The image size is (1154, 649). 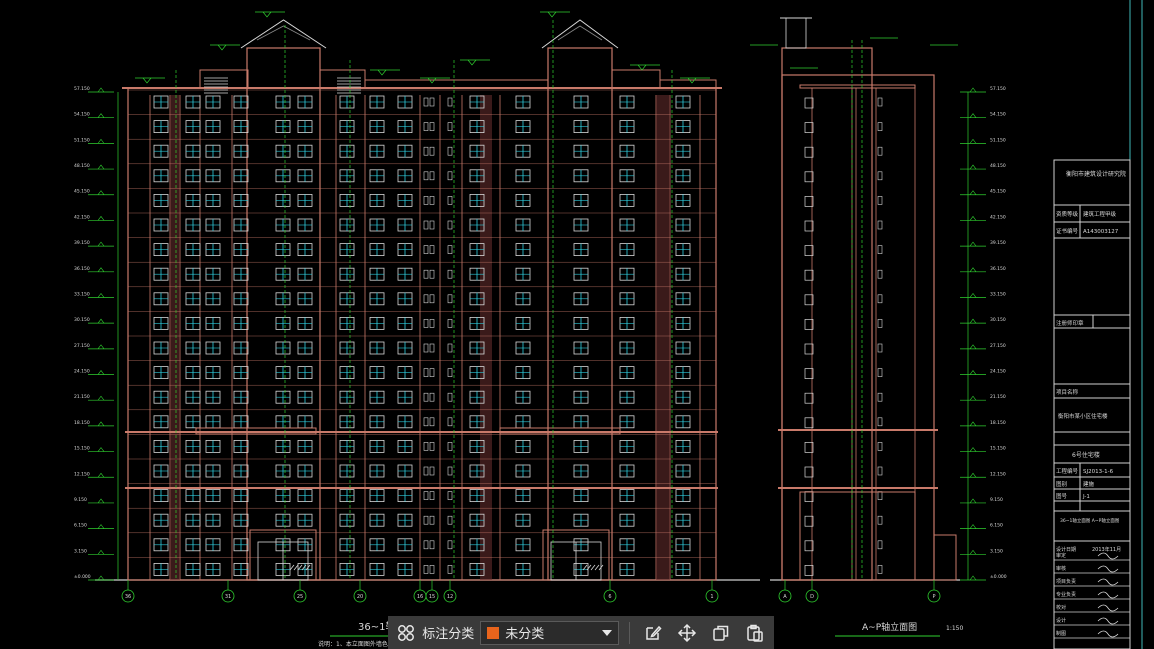 What do you see at coordinates (954, 628) in the screenshot?
I see `side-elevation-scale: 1:150` at bounding box center [954, 628].